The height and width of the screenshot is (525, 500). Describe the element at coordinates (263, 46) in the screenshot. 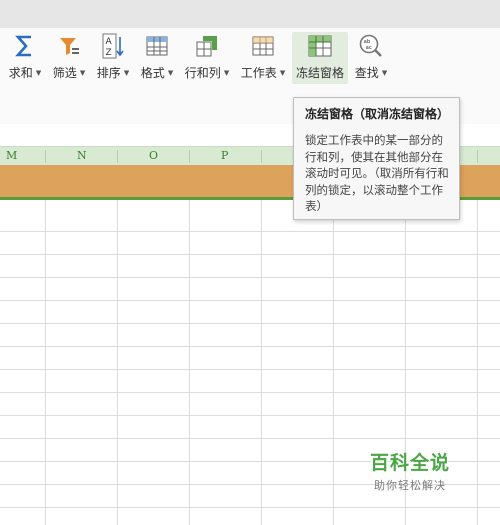

I see `worksheet-icon` at that location.